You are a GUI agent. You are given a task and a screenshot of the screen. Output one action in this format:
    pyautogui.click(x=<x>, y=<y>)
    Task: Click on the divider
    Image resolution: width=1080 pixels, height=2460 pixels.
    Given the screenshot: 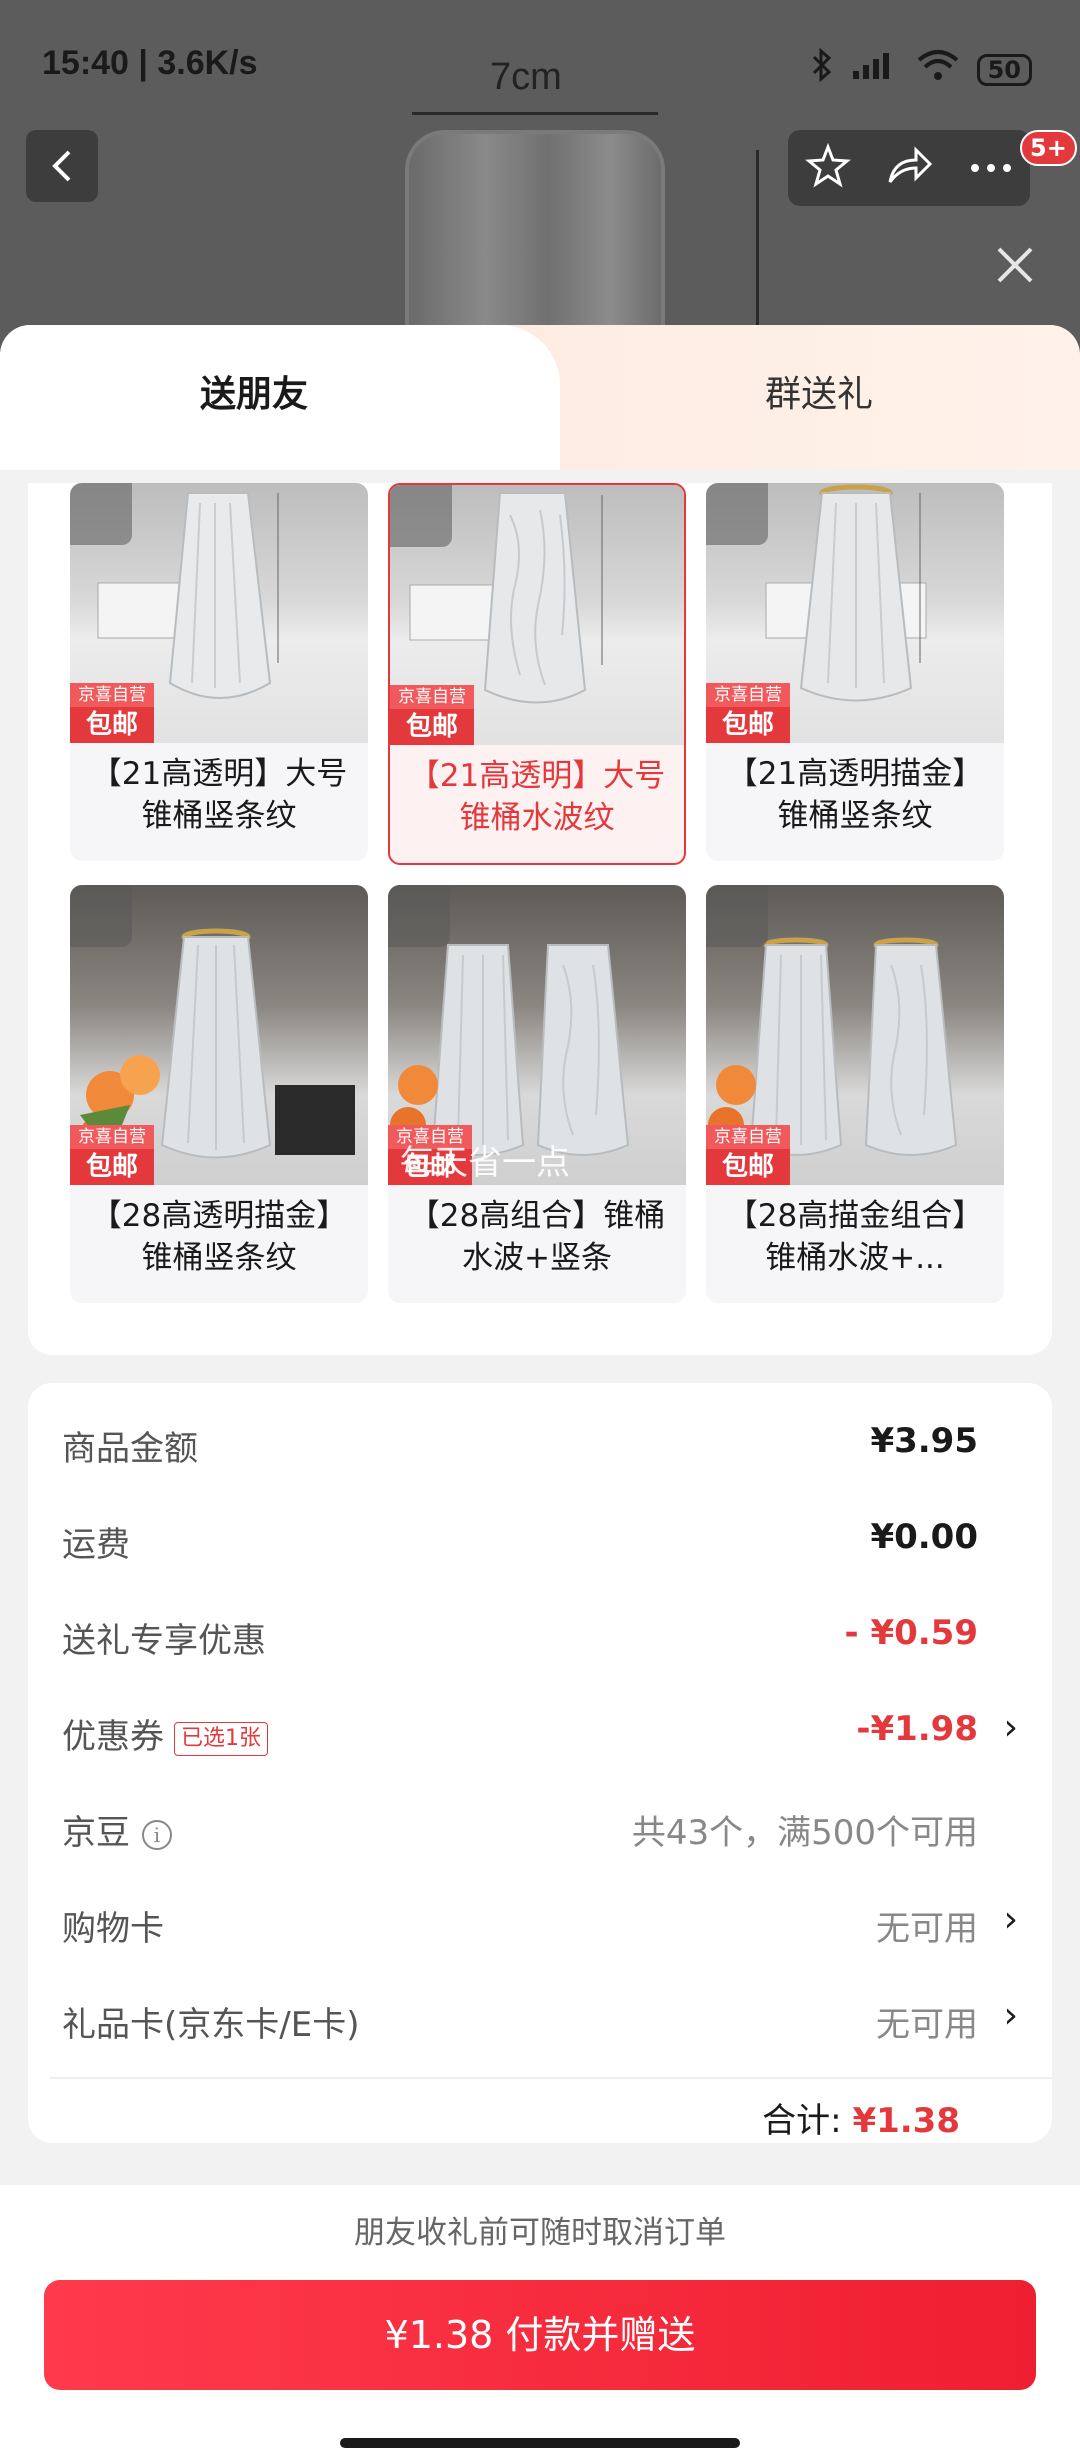 What is the action you would take?
    pyautogui.click(x=551, y=2078)
    